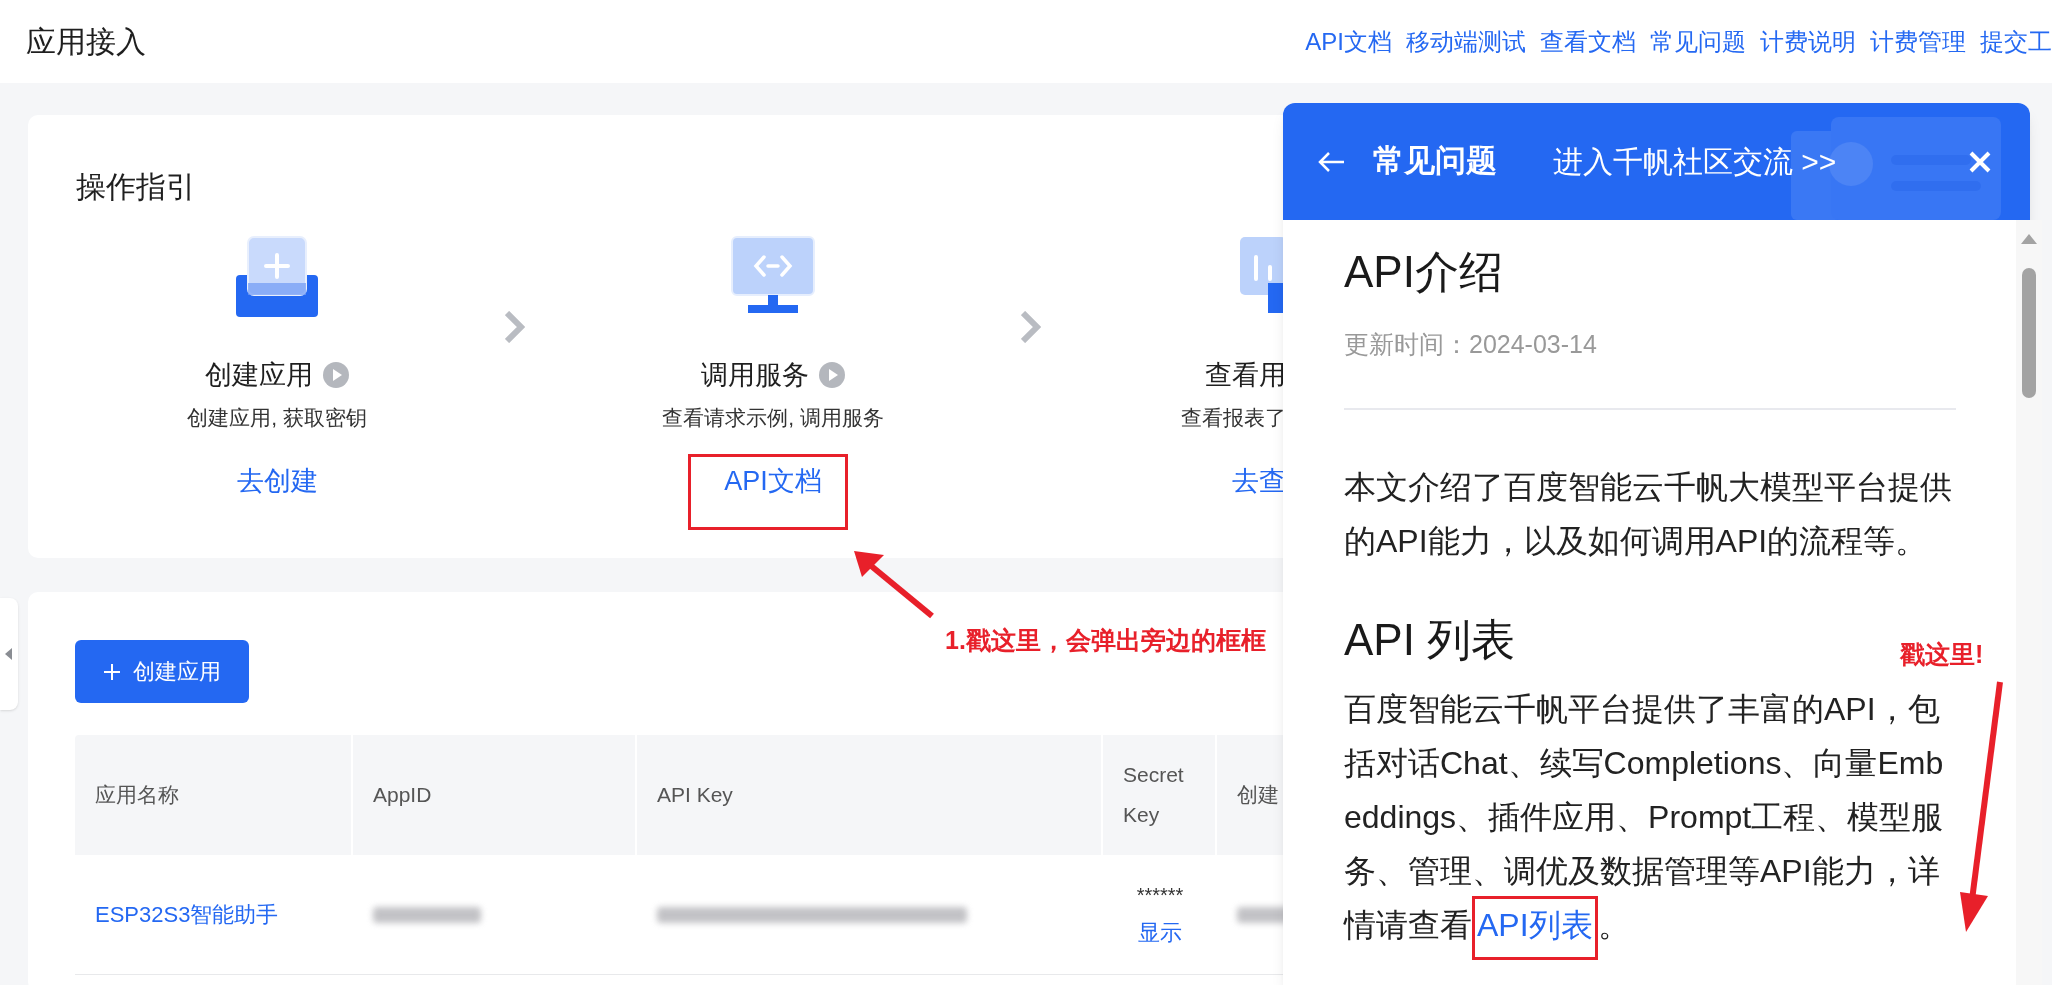 This screenshot has height=985, width=2052. What do you see at coordinates (187, 914) in the screenshot?
I see `app-name-link: ESP32S3智能助手` at bounding box center [187, 914].